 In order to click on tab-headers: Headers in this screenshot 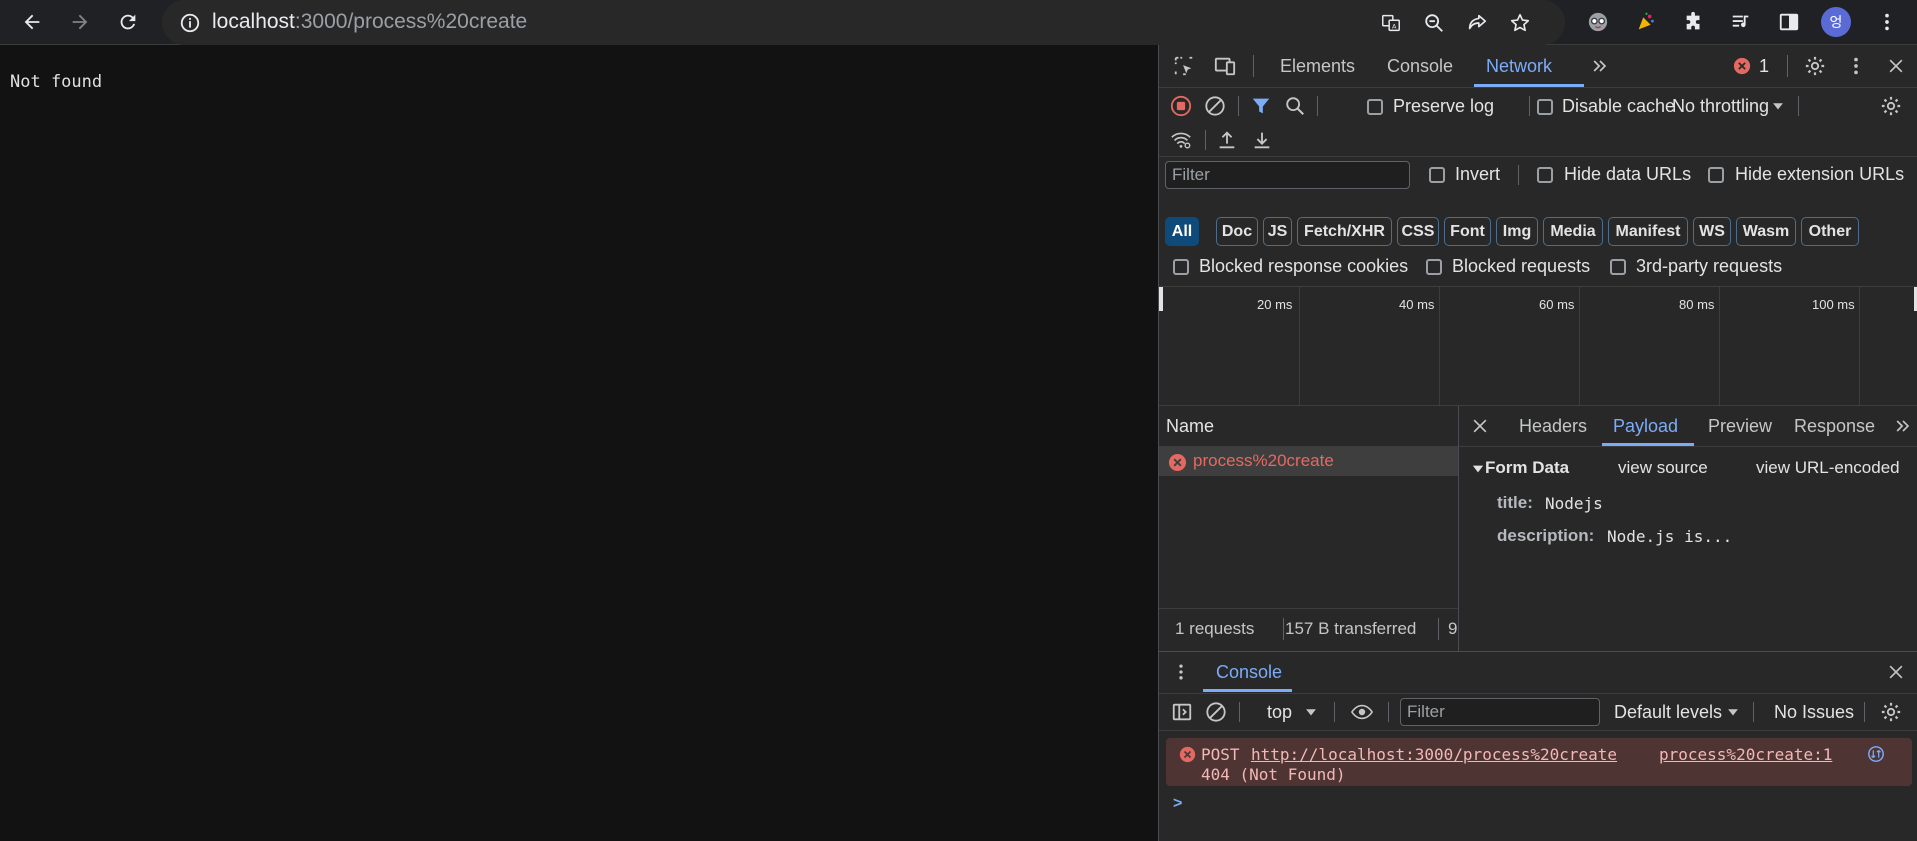, I will do `click(1553, 426)`.